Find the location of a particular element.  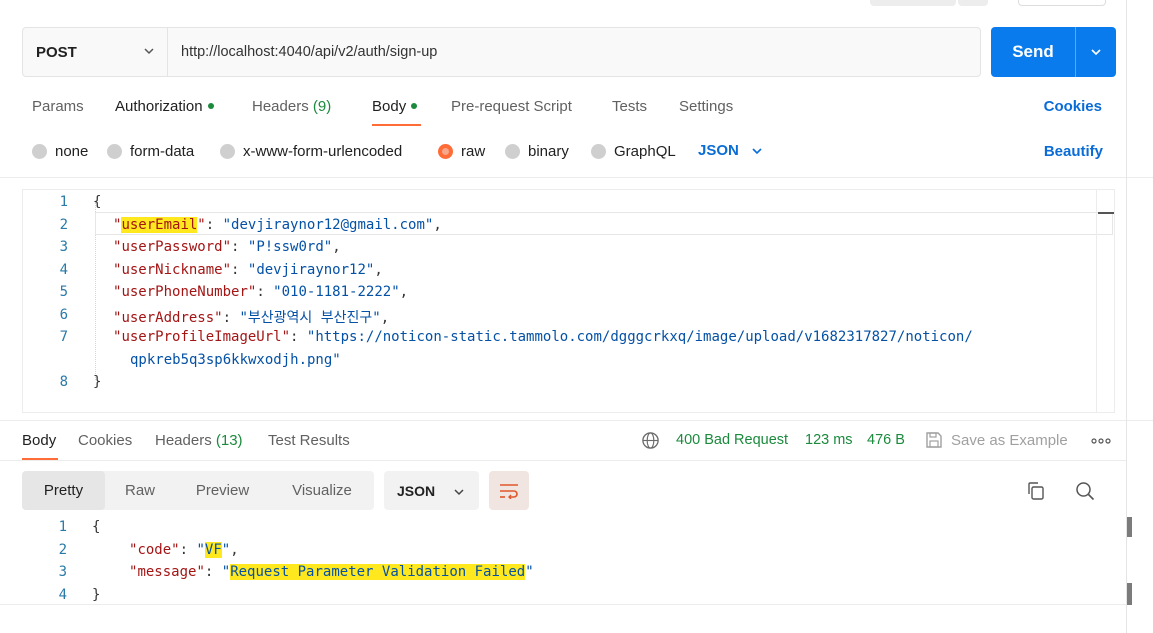

line-number: 1 is located at coordinates (62, 527).